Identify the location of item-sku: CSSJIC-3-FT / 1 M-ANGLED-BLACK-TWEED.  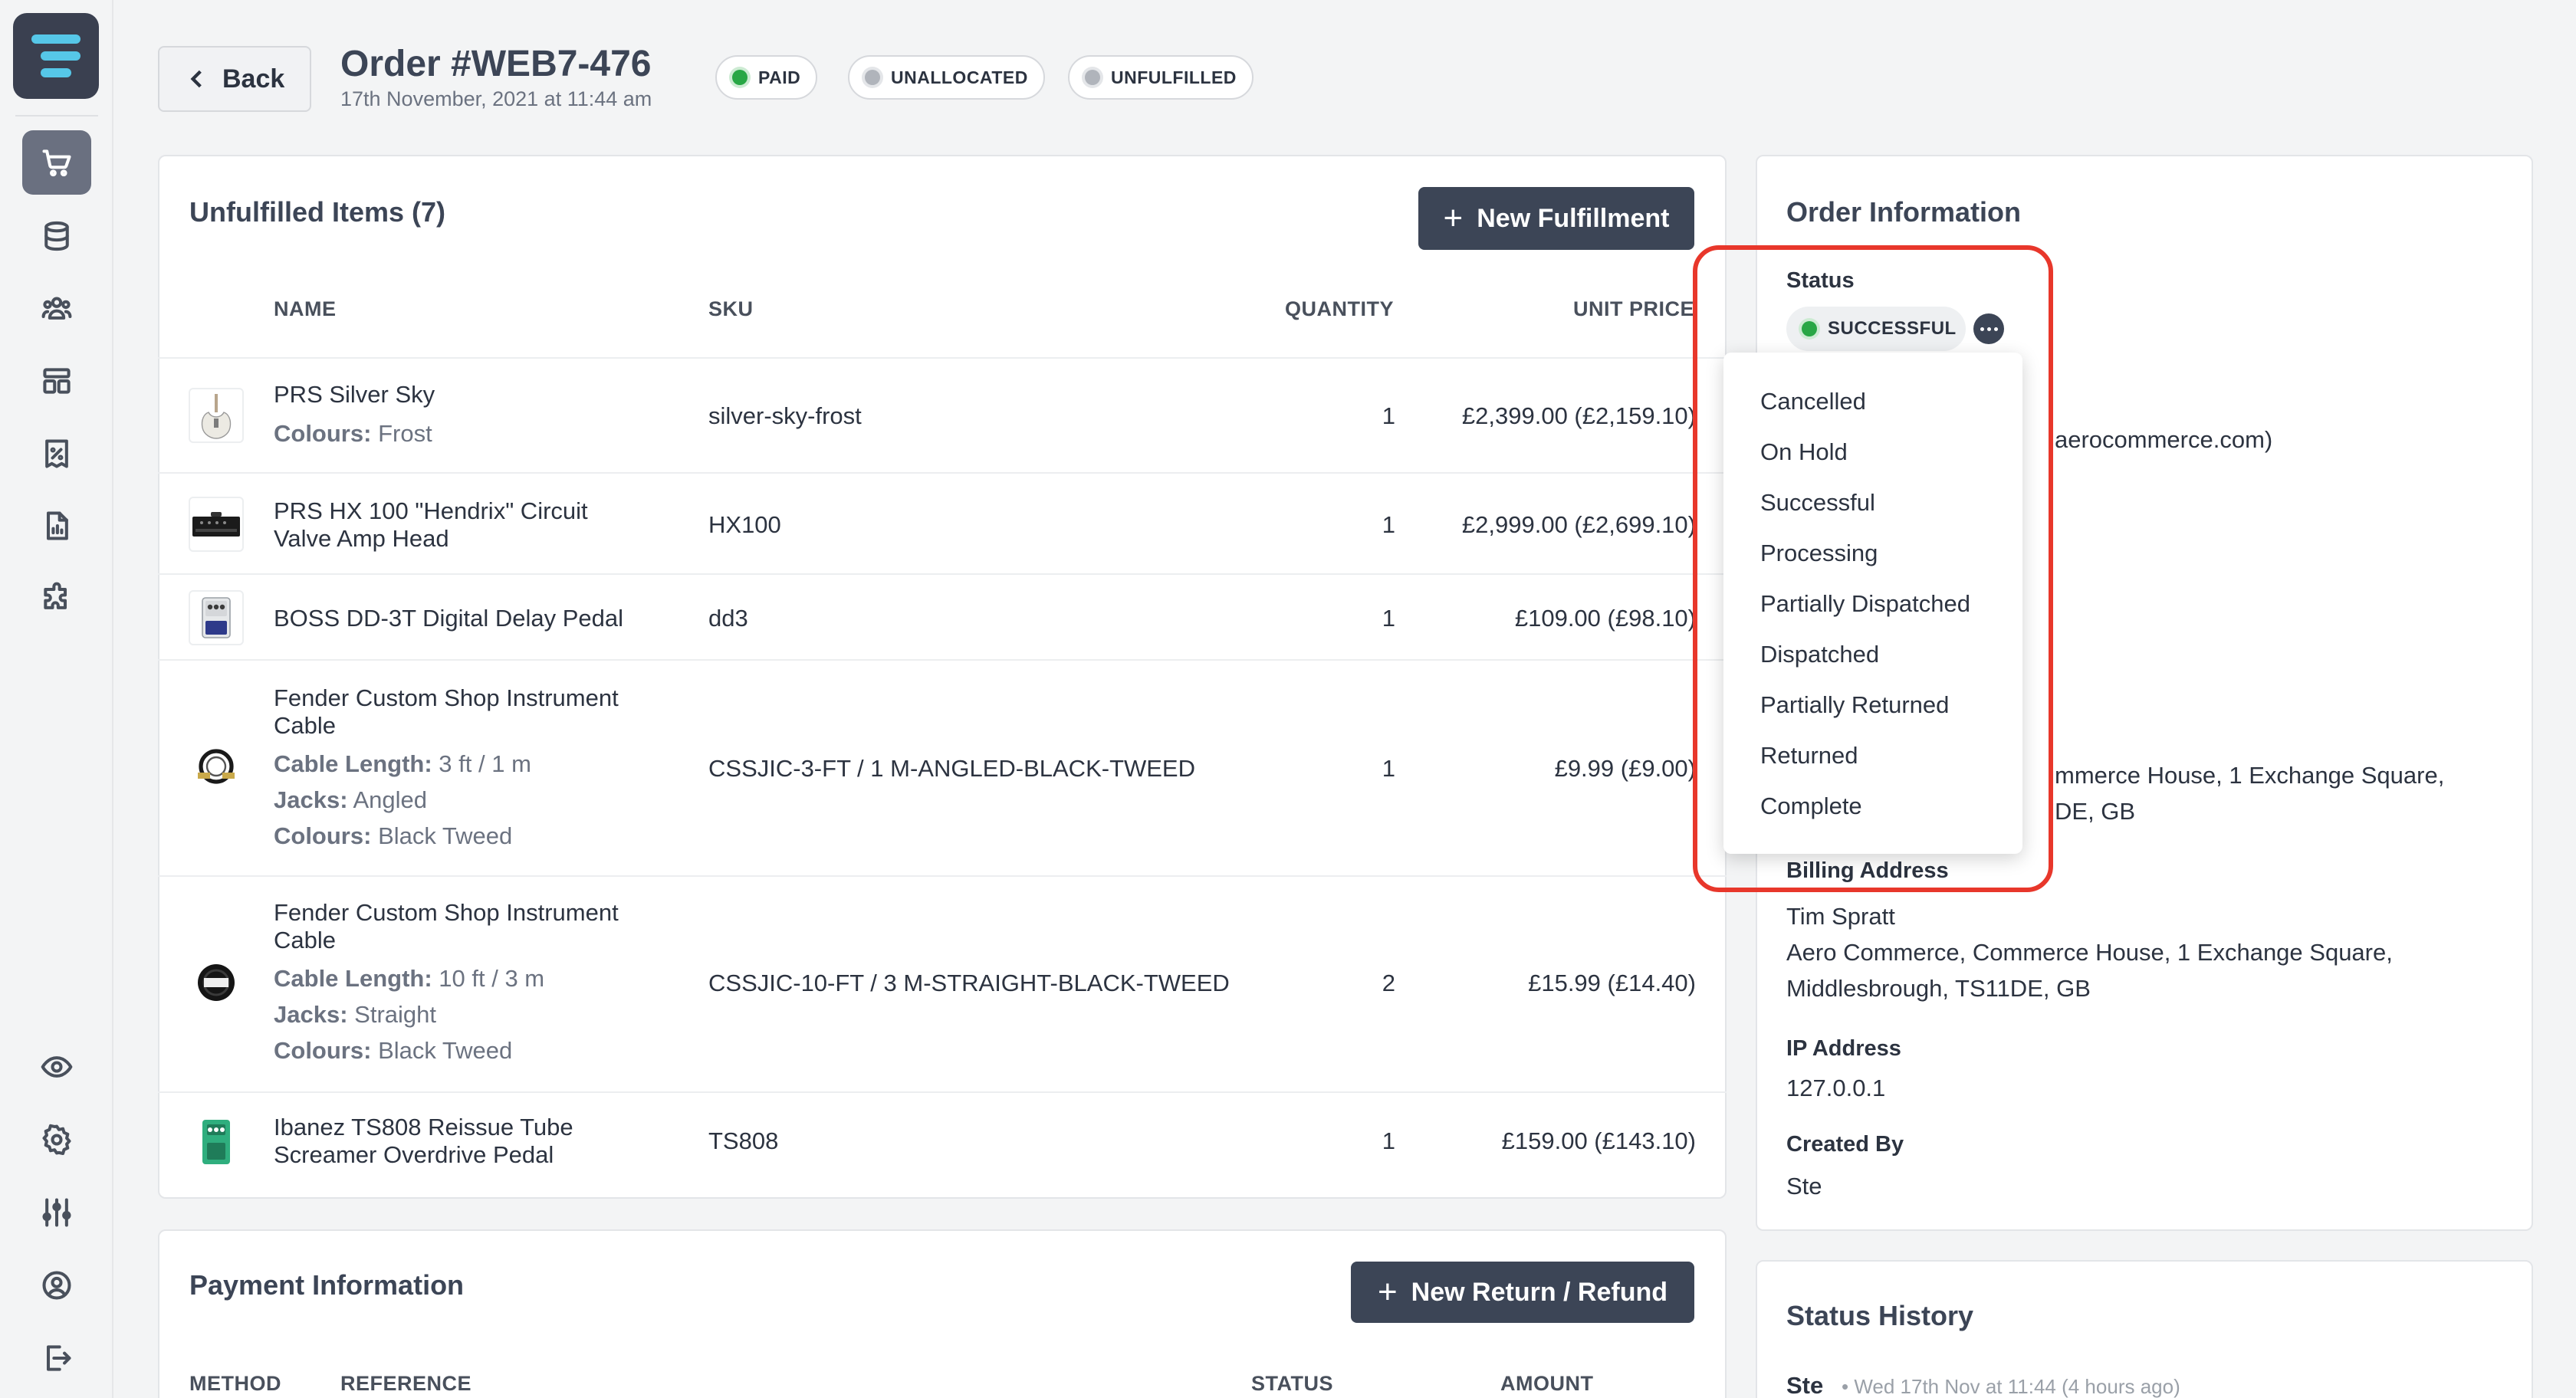
(952, 768).